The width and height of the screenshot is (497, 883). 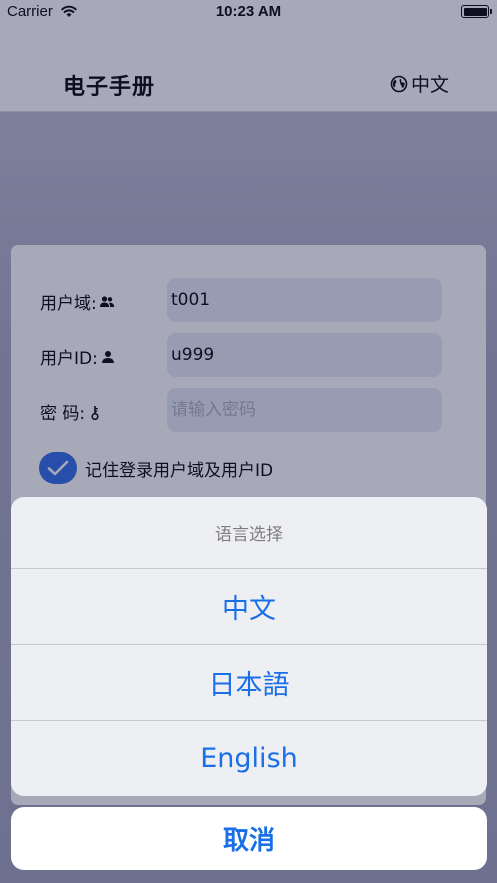 I want to click on option-english: English, so click(x=249, y=758).